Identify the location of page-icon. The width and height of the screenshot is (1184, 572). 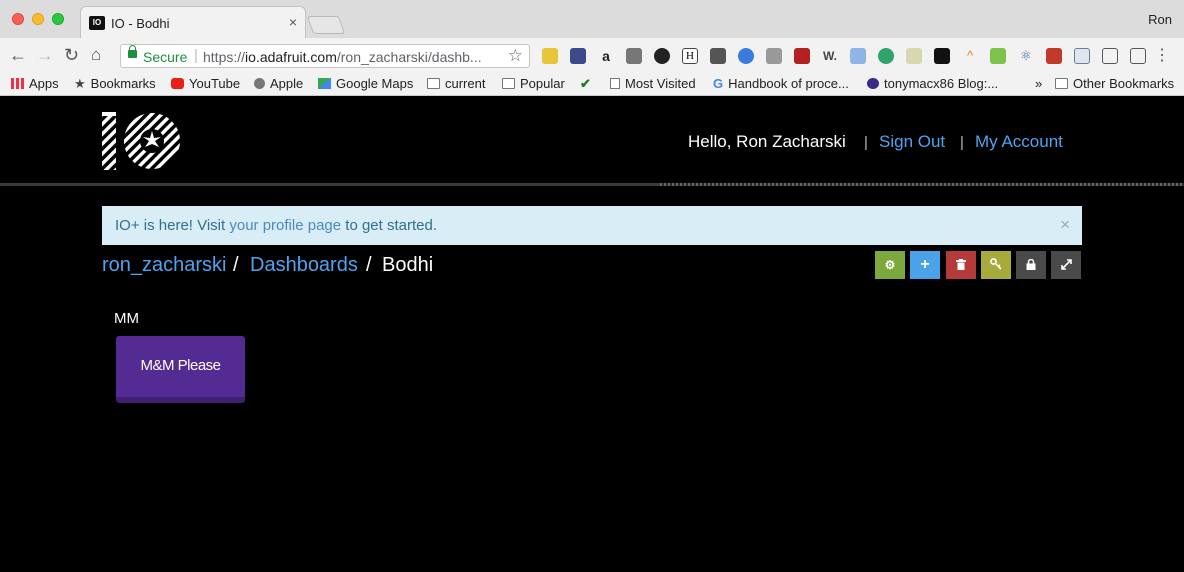
(615, 83).